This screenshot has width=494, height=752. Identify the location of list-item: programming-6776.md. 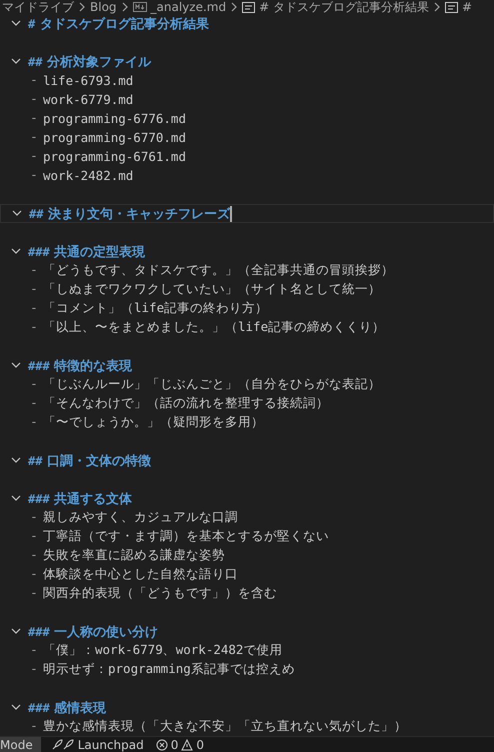
(114, 118).